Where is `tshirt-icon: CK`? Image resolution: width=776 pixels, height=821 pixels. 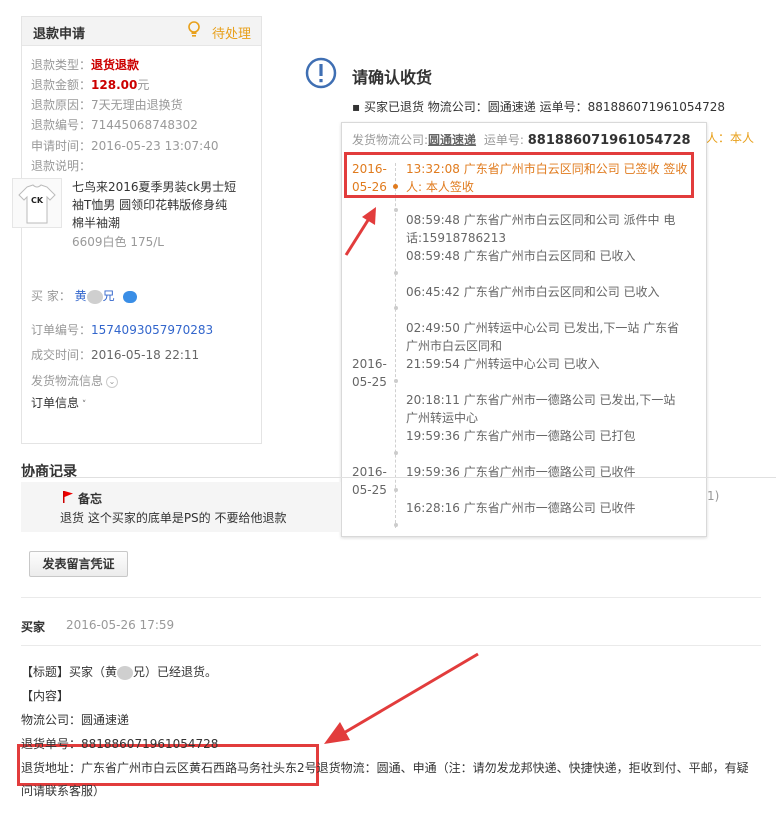
tshirt-icon: CK is located at coordinates (37, 204).